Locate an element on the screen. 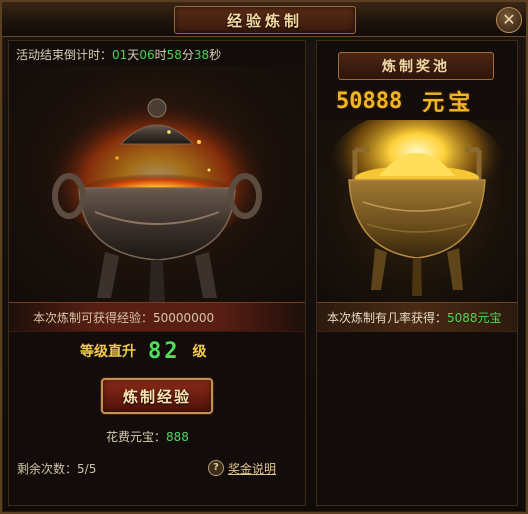 This screenshot has width=528, height=514. levelup-info: 等级直升 82 级 is located at coordinates (143, 351).